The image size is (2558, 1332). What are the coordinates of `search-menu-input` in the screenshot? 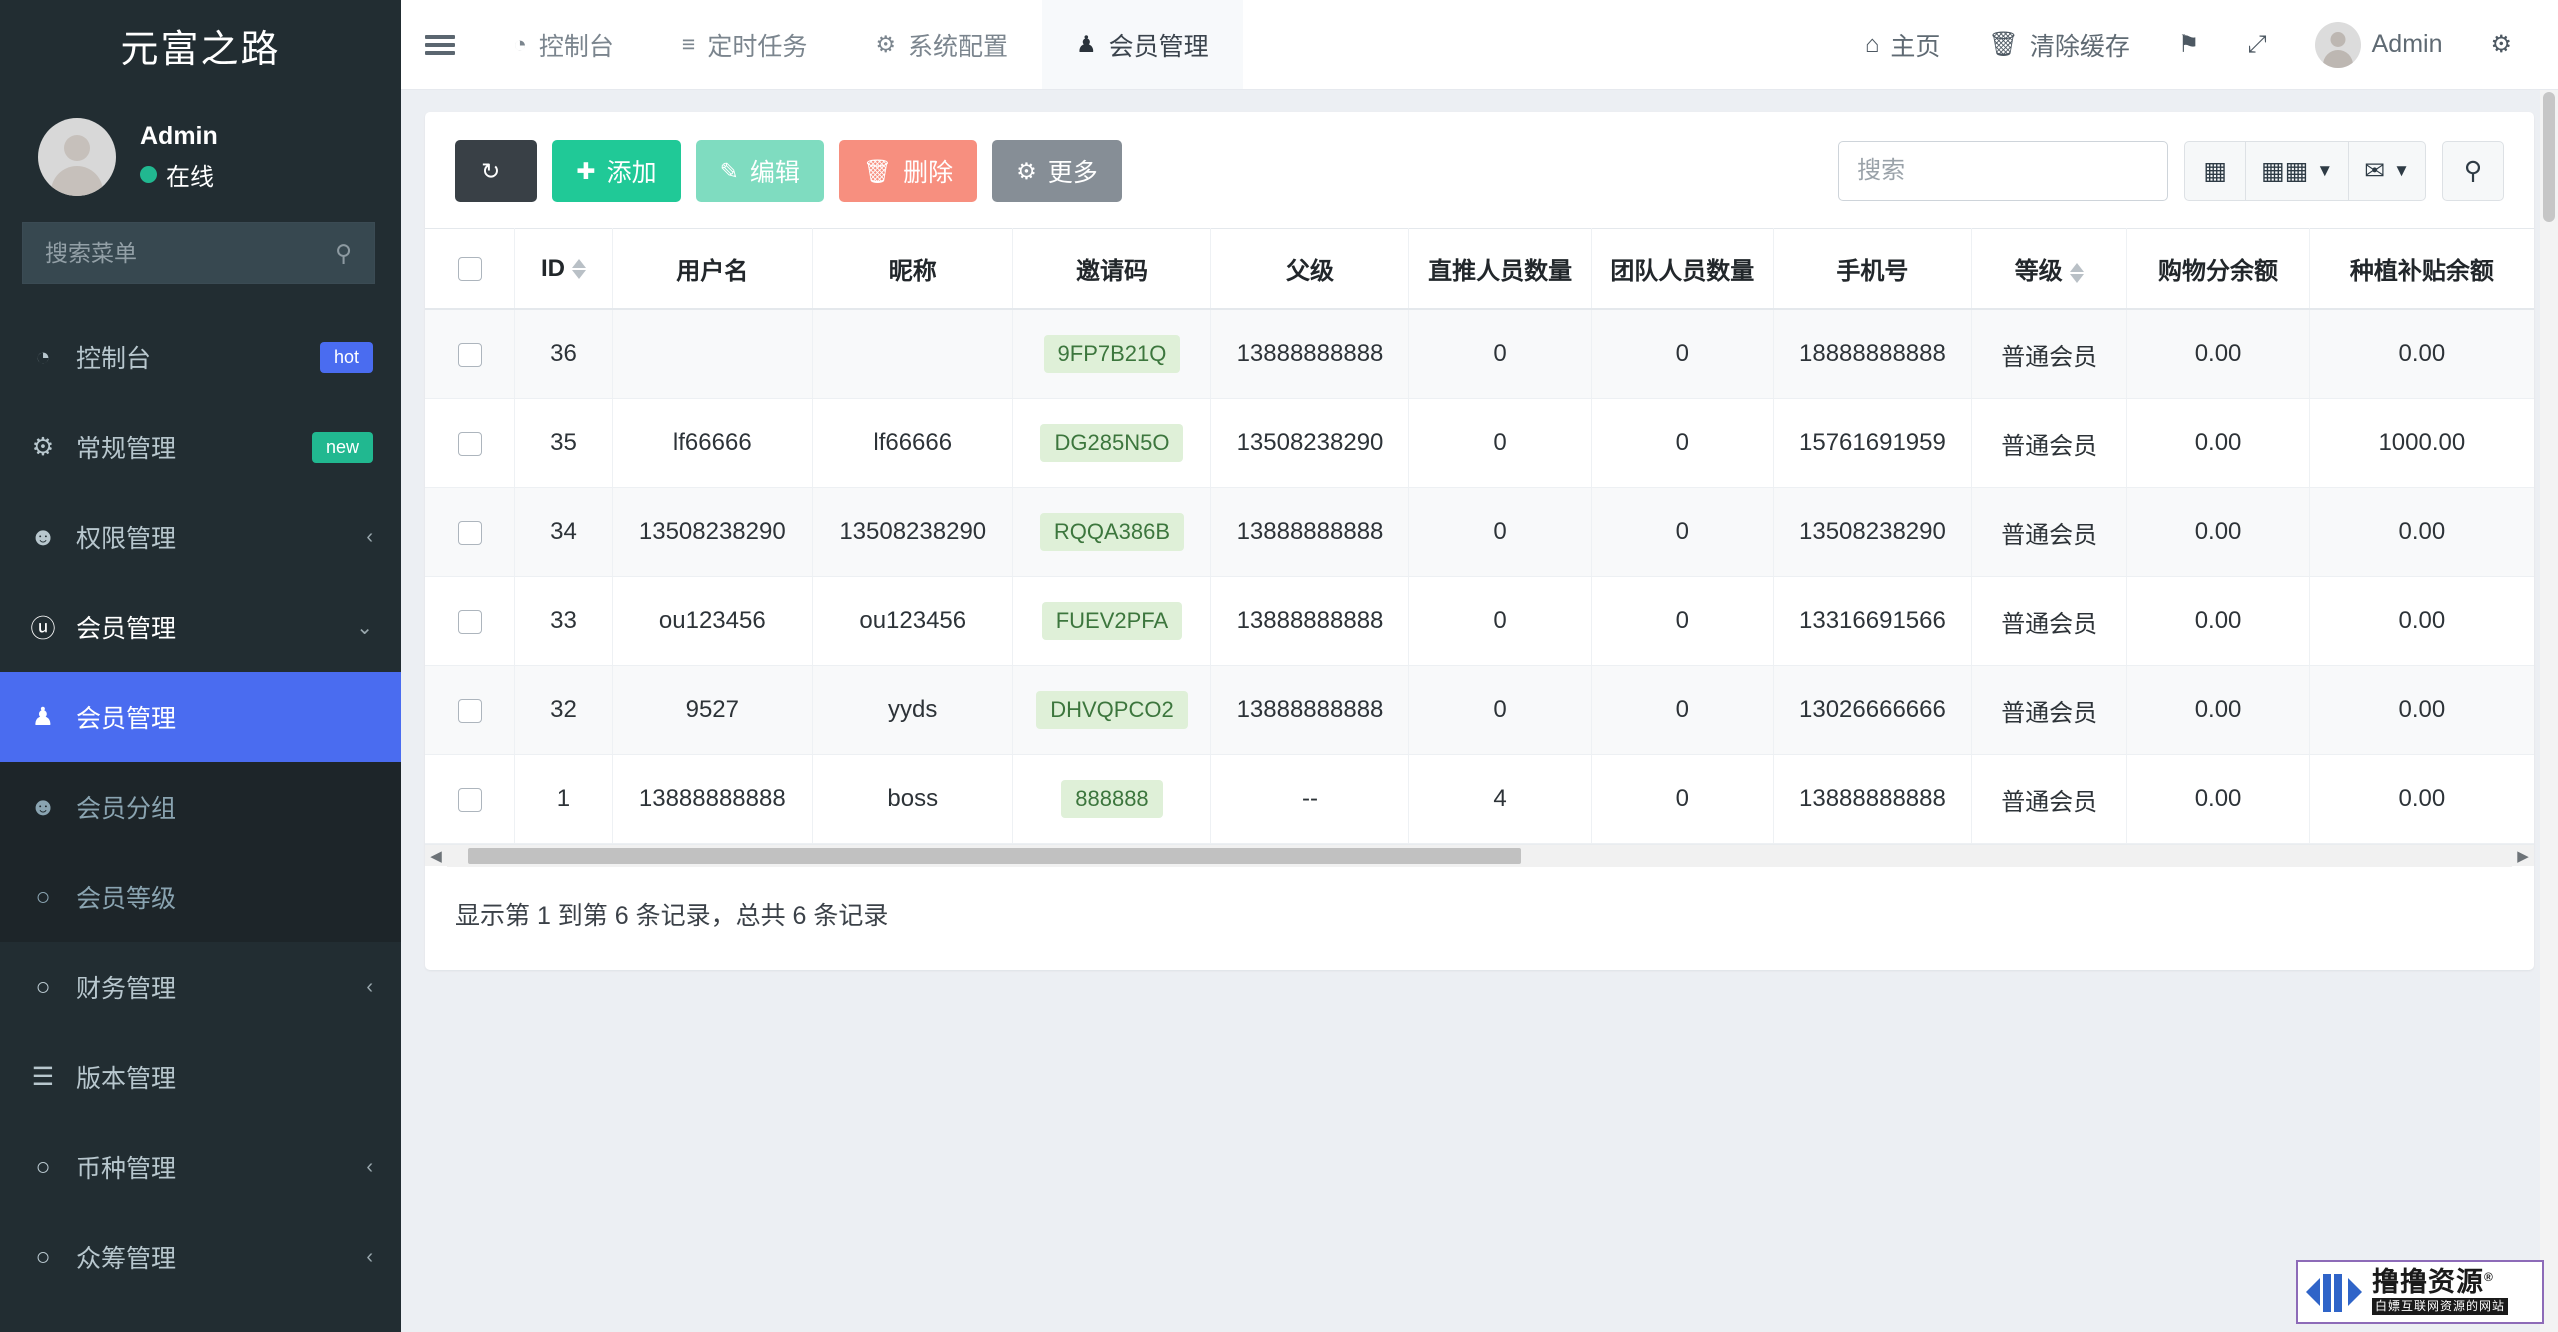 It's located at (190, 253).